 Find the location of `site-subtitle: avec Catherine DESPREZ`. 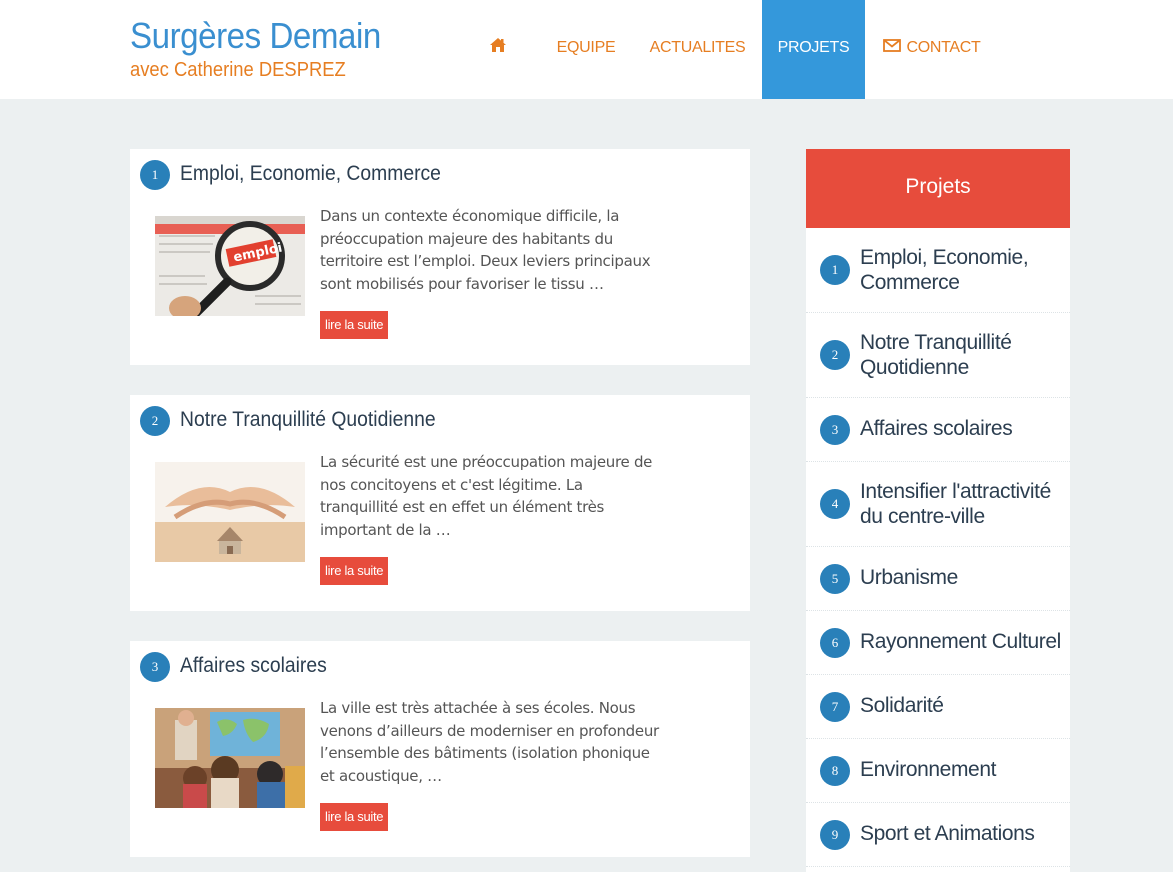

site-subtitle: avec Catherine DESPREZ is located at coordinates (238, 70).